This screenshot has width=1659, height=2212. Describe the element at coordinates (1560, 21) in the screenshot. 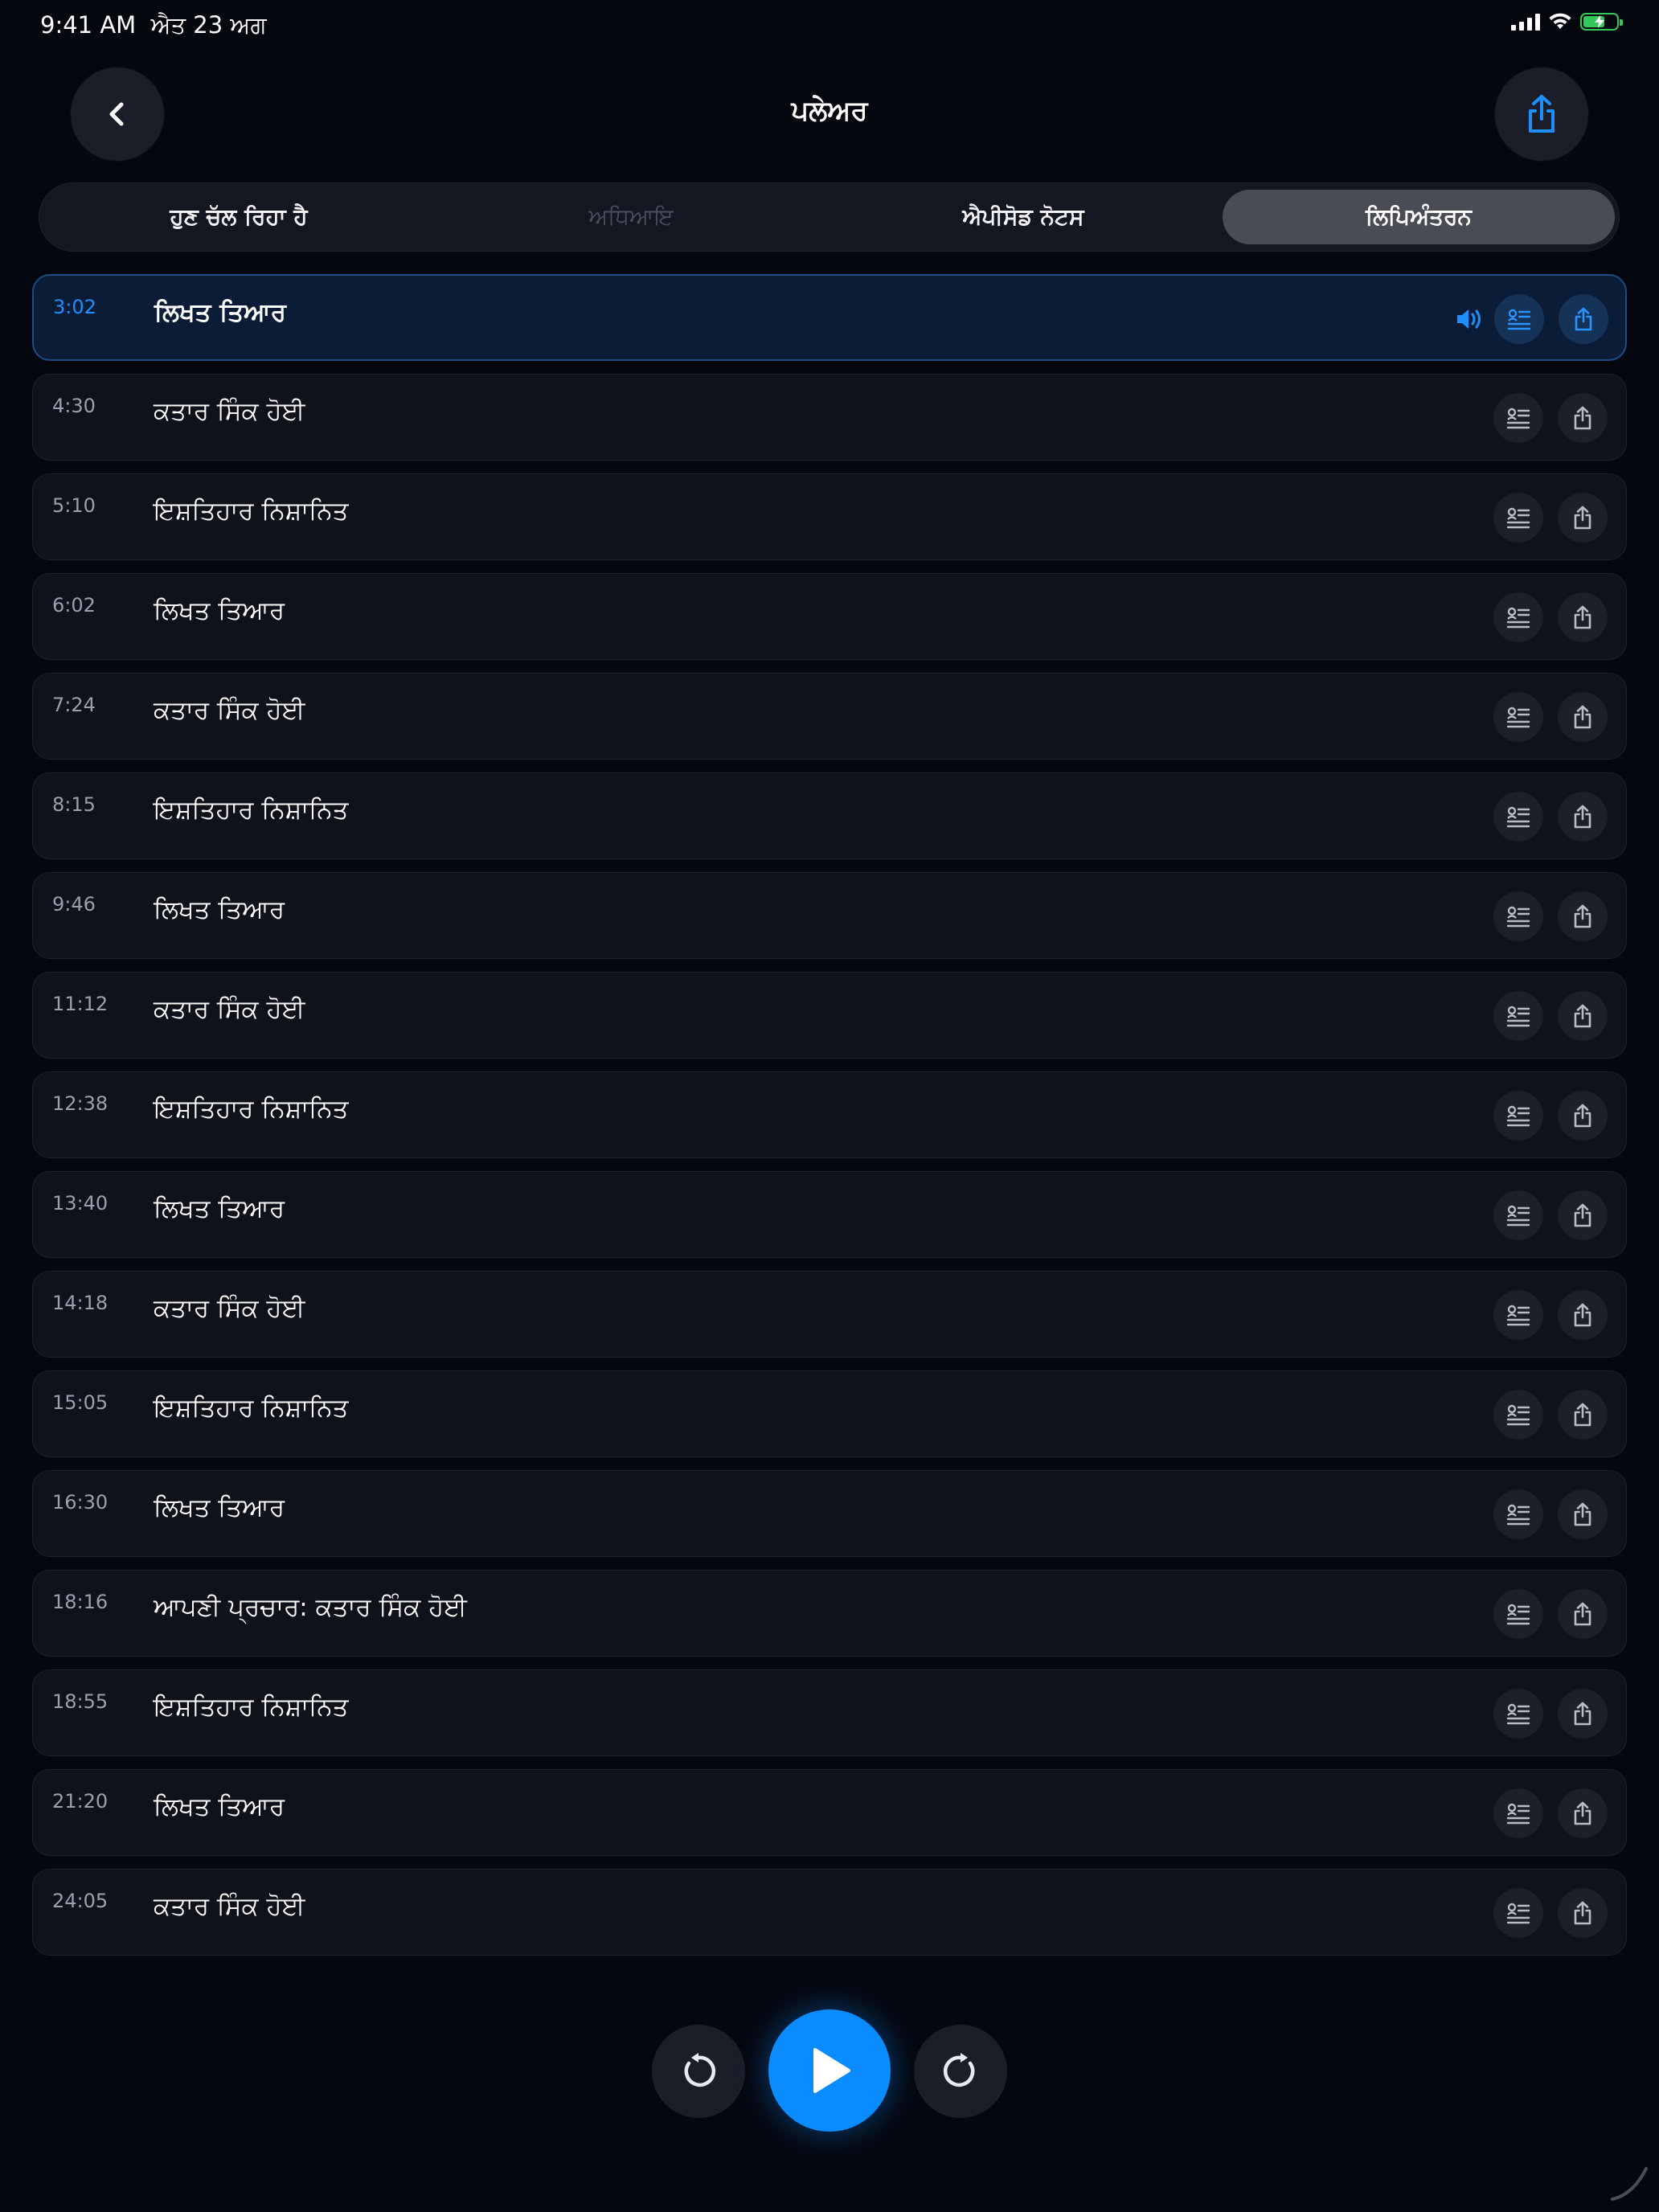

I see `wifi-icon` at that location.